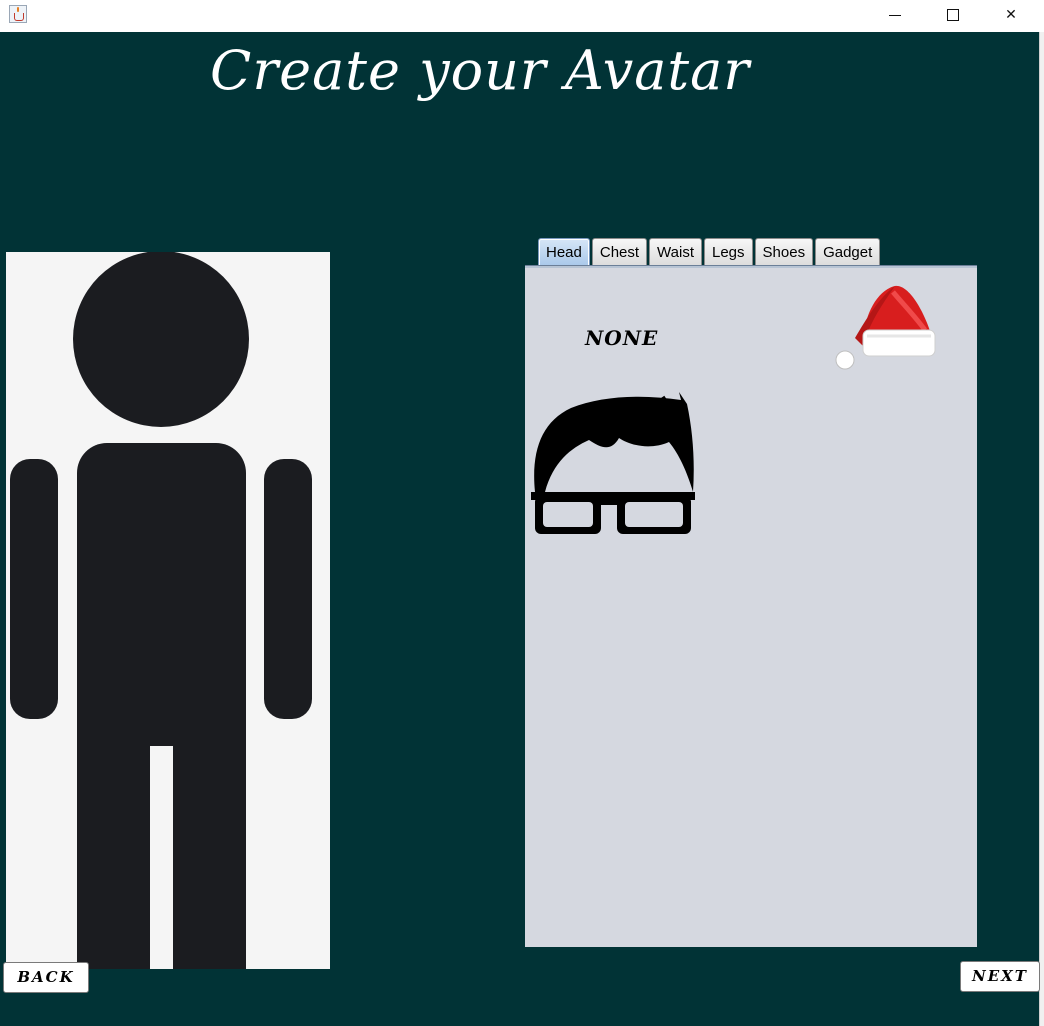 This screenshot has height=1026, width=1044. I want to click on window-titlebar: ✕, so click(522, 16).